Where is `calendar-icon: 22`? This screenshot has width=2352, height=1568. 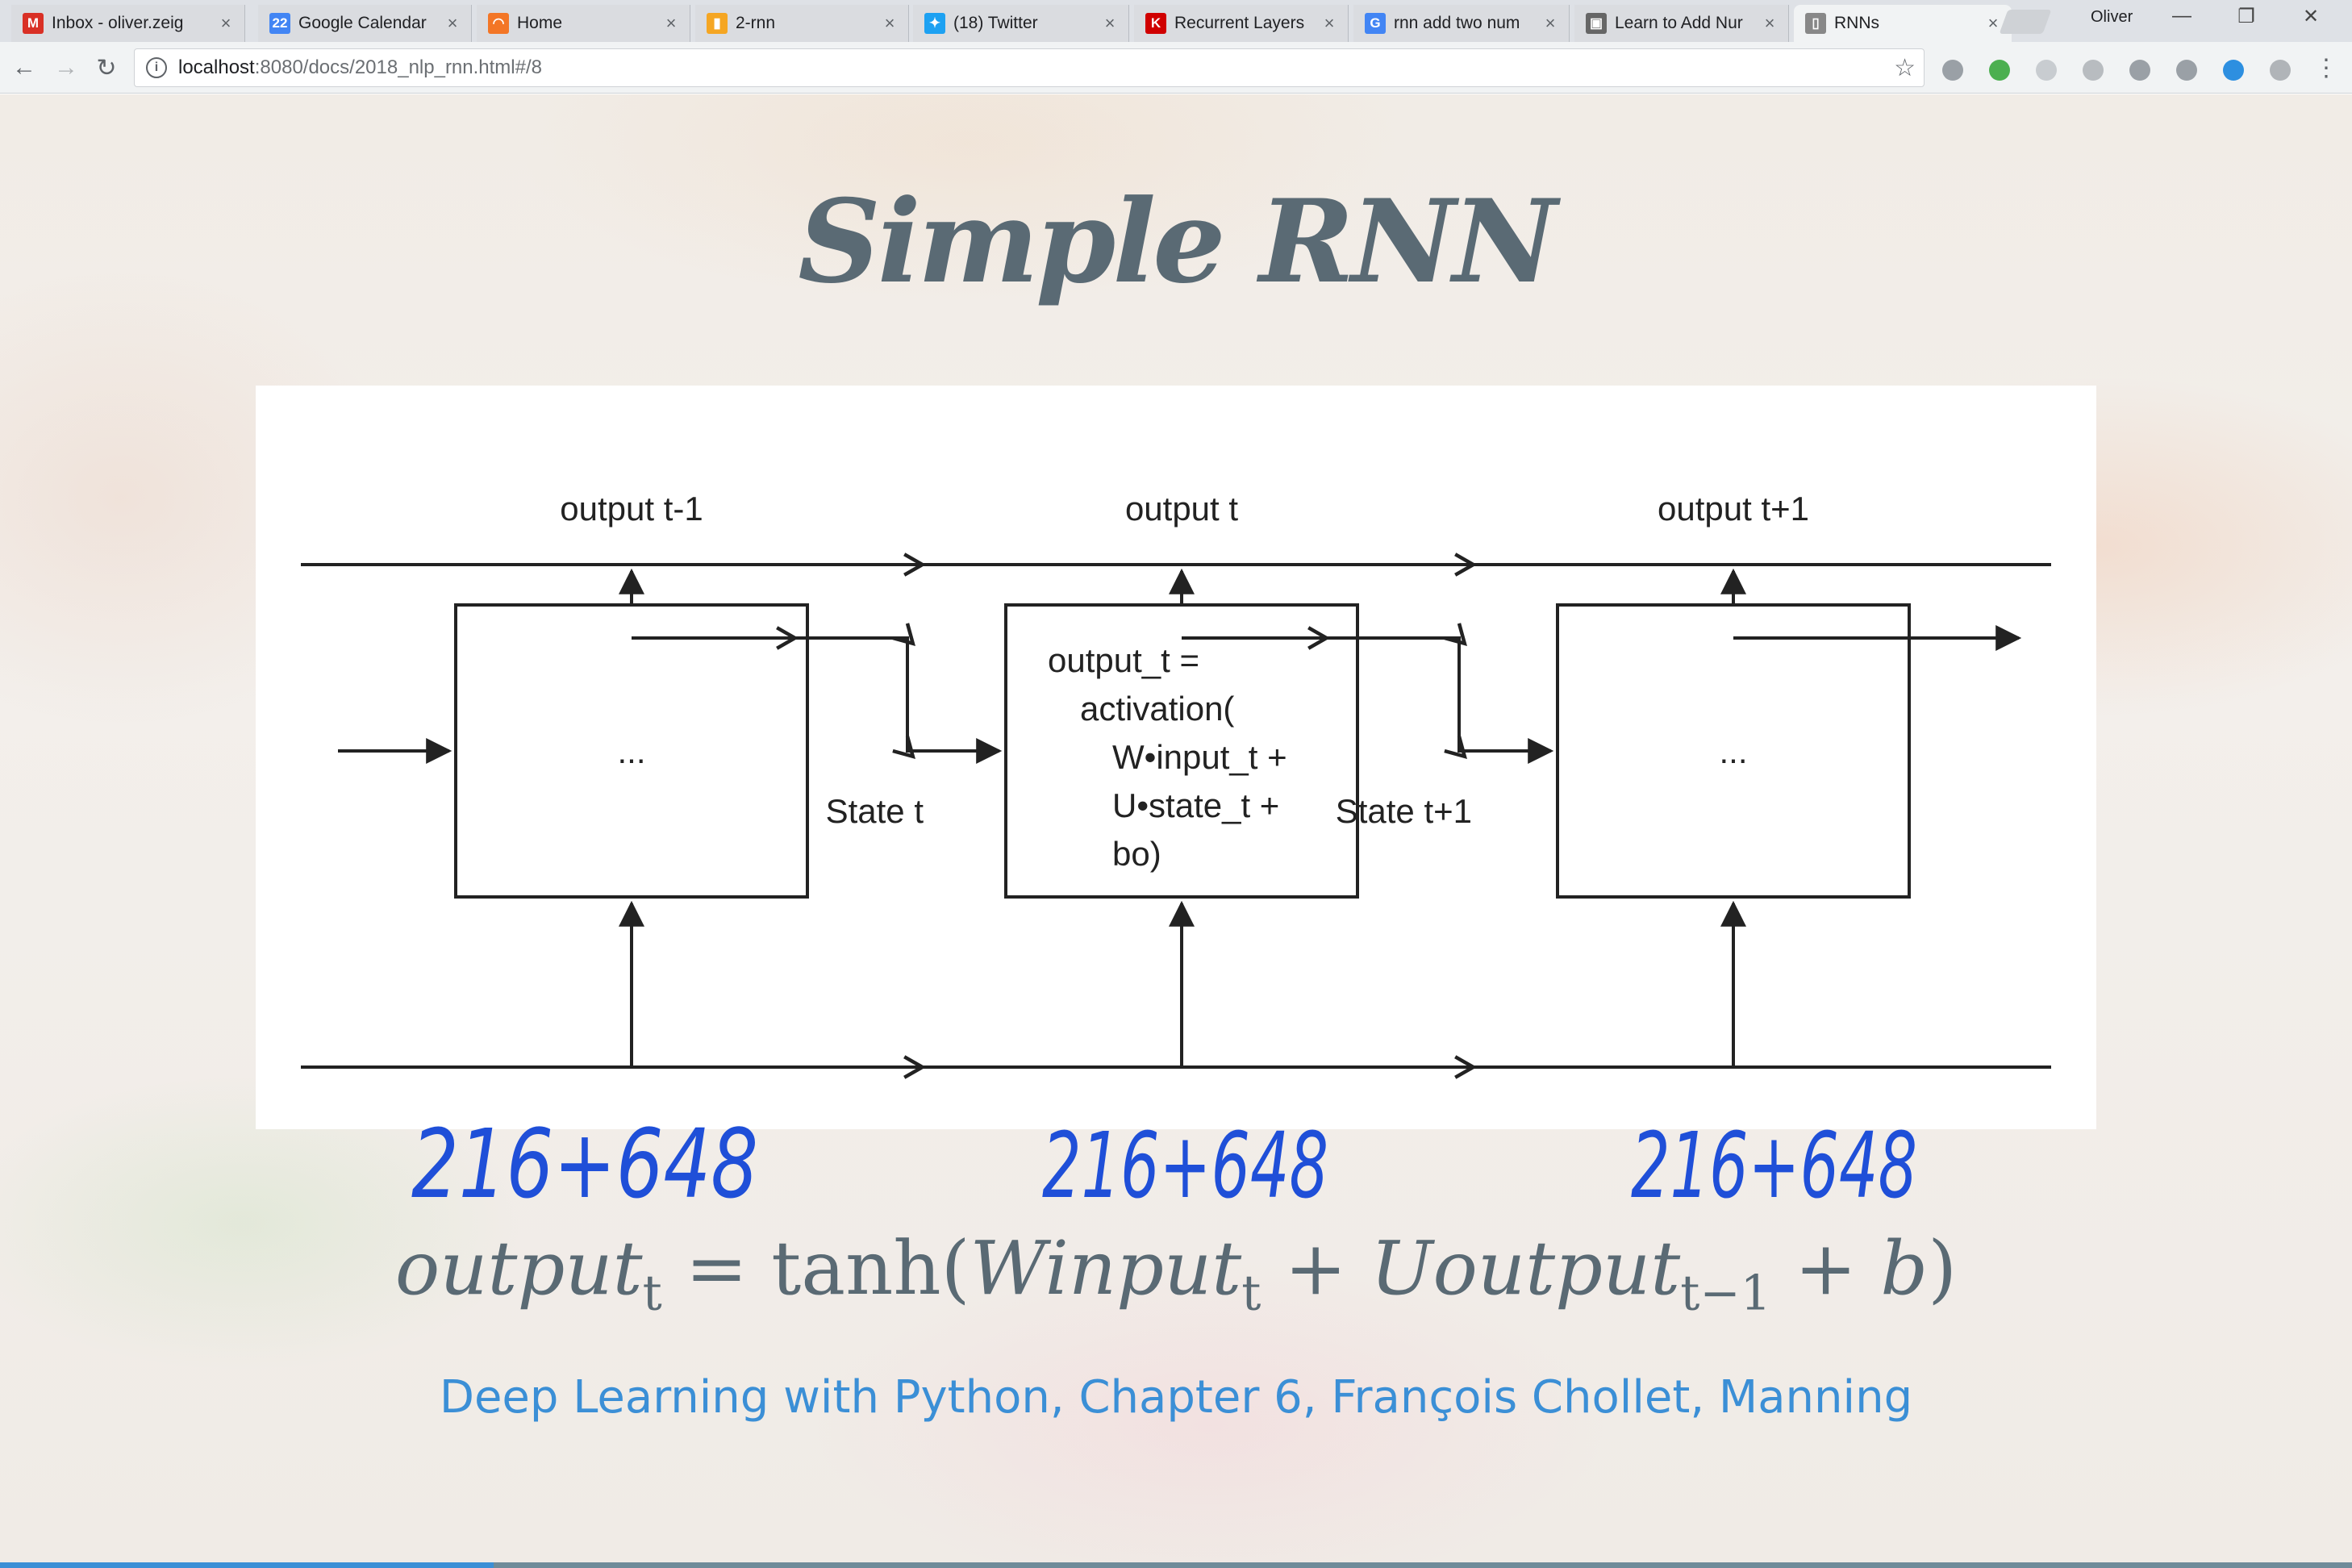
calendar-icon: 22 is located at coordinates (279, 23).